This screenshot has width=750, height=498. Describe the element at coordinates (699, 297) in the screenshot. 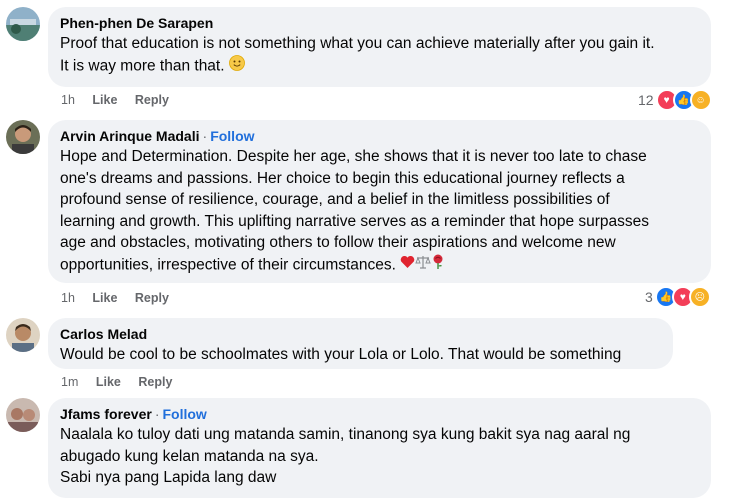

I see `sad-reaction-icon: ☹` at that location.